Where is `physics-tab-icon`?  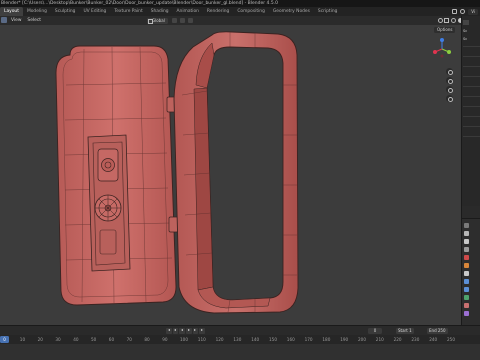
physics-tab-icon is located at coordinates (466, 297).